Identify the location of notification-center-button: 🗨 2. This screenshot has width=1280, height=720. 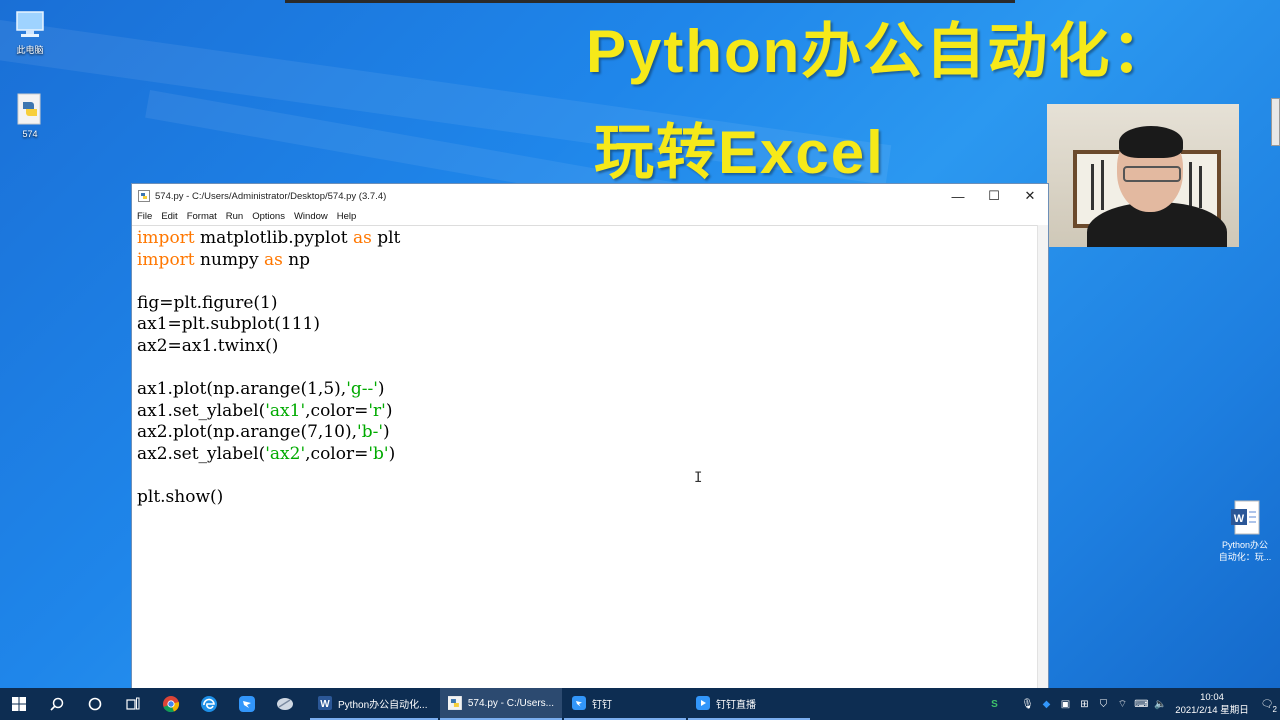
(1267, 704).